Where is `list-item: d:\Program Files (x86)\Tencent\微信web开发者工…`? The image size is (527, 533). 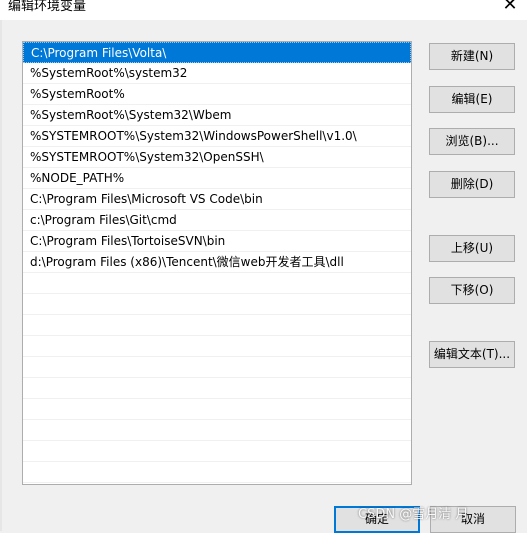
list-item: d:\Program Files (x86)\Tencent\微信web开发者工… is located at coordinates (217, 262).